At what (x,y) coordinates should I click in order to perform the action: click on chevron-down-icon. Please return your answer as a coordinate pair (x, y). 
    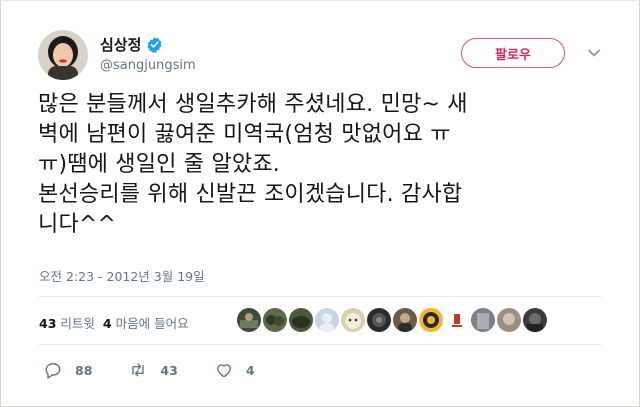
    Looking at the image, I should click on (594, 53).